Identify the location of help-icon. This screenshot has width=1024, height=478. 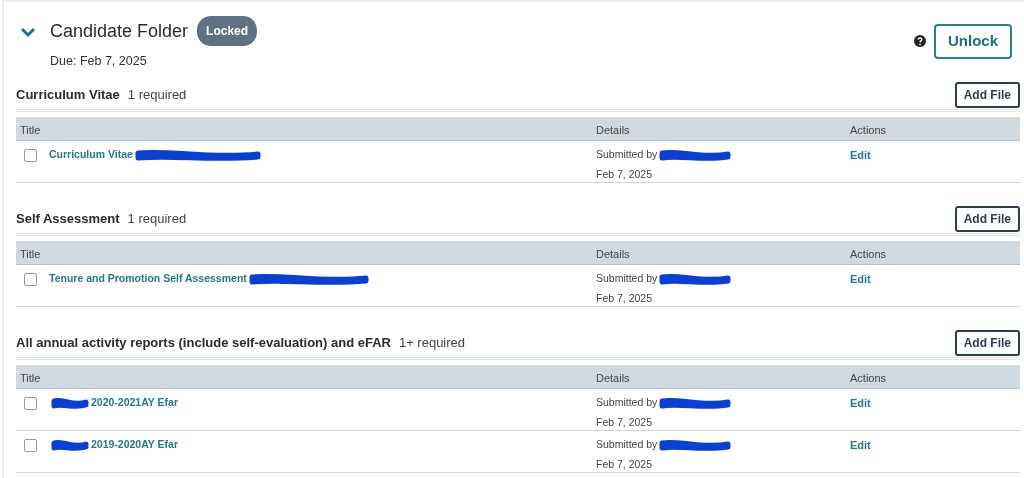
(920, 41).